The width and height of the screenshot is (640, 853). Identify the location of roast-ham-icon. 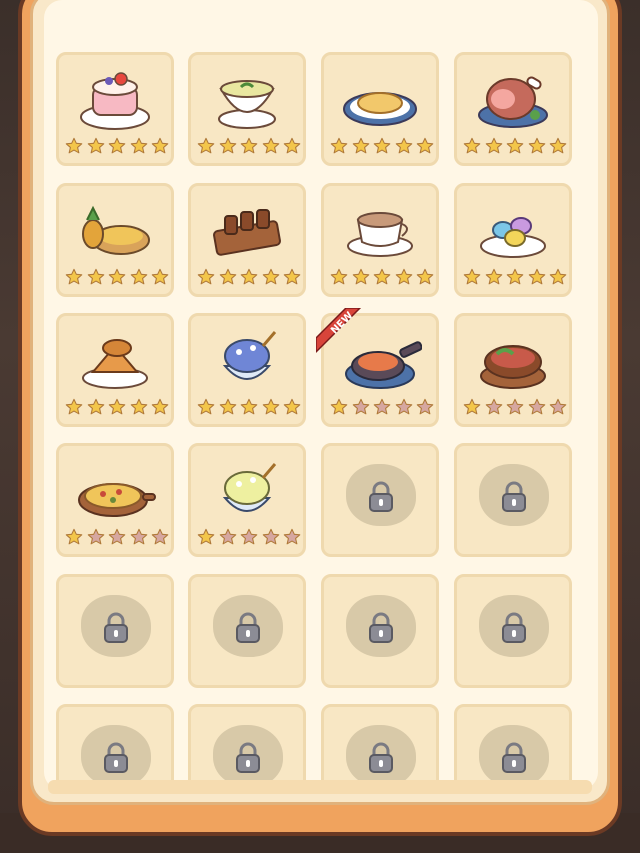
(513, 102).